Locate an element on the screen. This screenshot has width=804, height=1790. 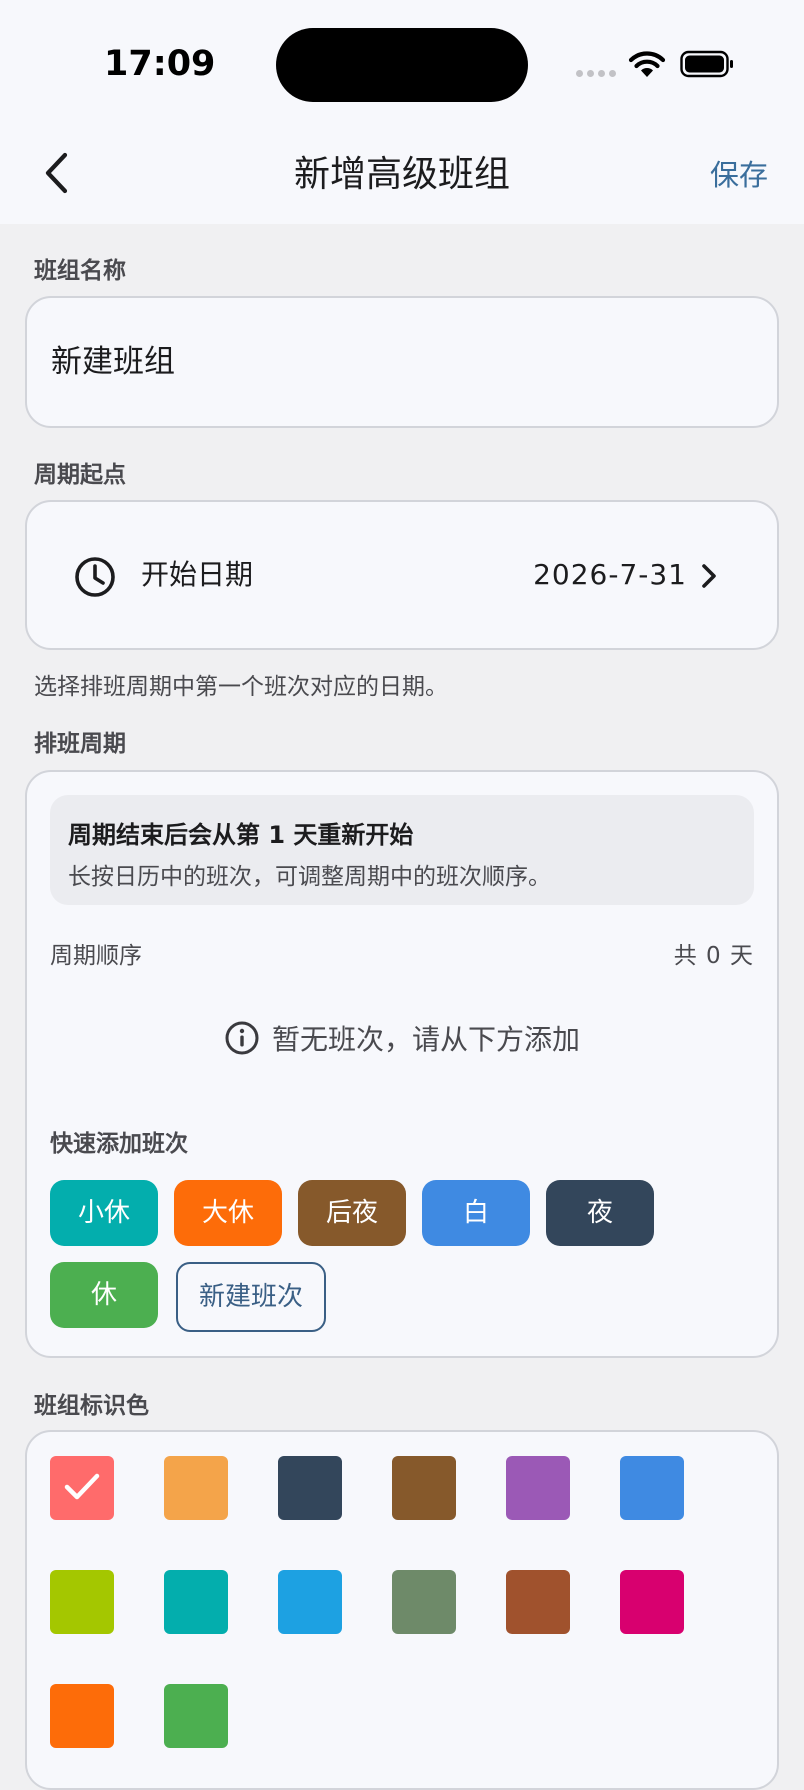
info-subtitle: 长按日历中的班次，可调整周期中的班次顺序。 is located at coordinates (309, 877).